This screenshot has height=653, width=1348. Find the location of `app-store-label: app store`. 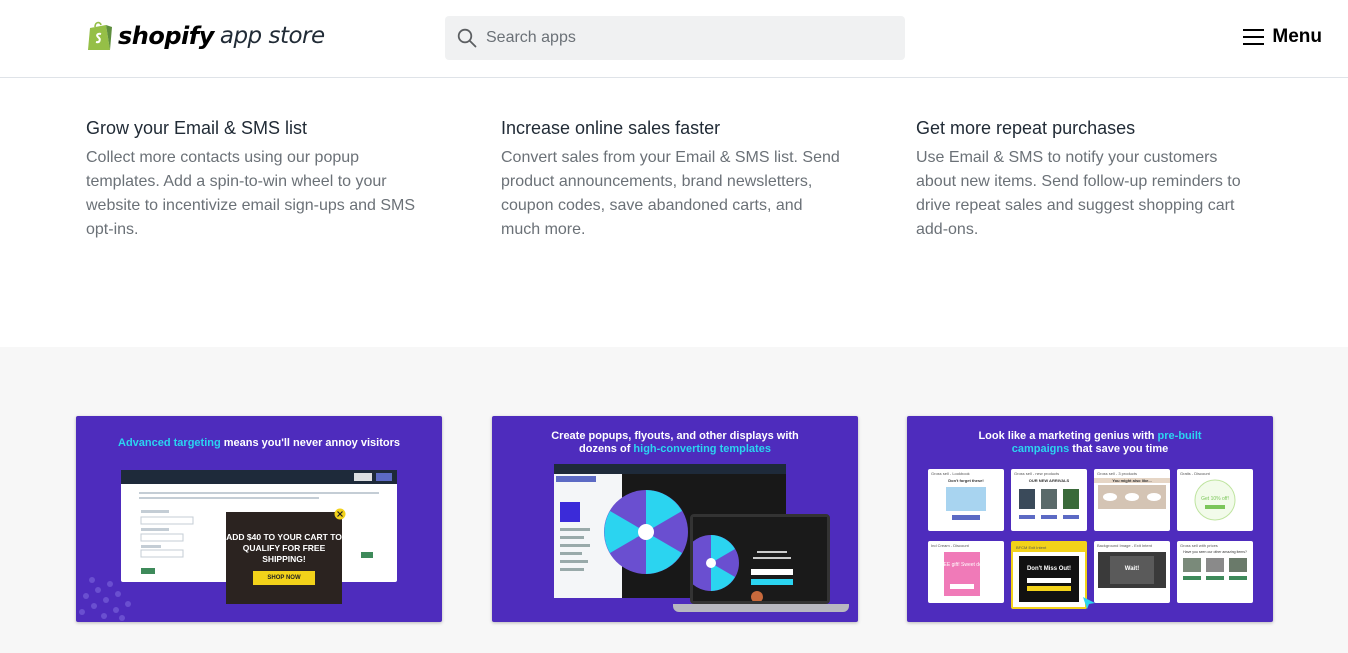

app-store-label: app store is located at coordinates (272, 36).